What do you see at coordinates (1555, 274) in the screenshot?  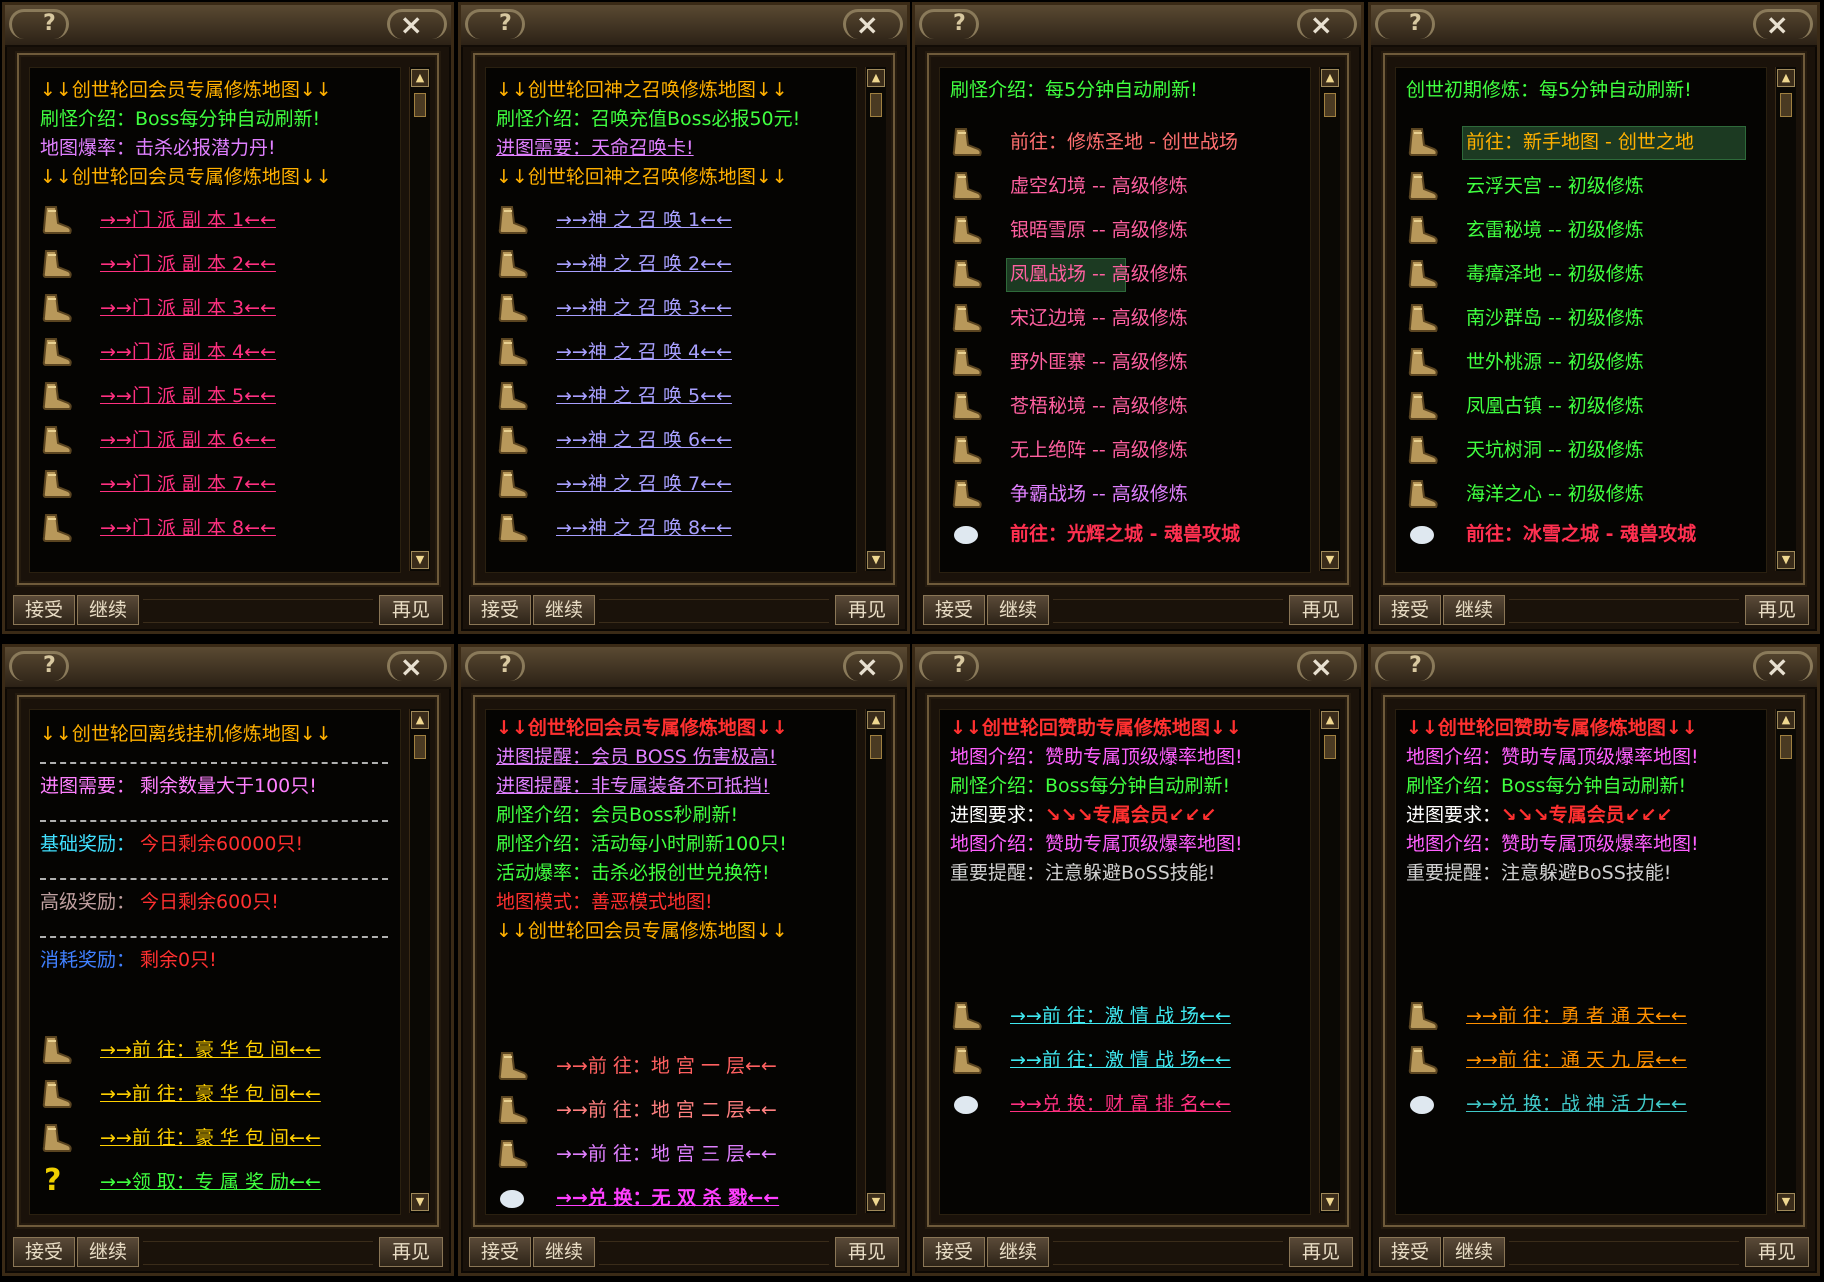 I see `map-link: 毒瘴泽地 -- 初级修炼` at bounding box center [1555, 274].